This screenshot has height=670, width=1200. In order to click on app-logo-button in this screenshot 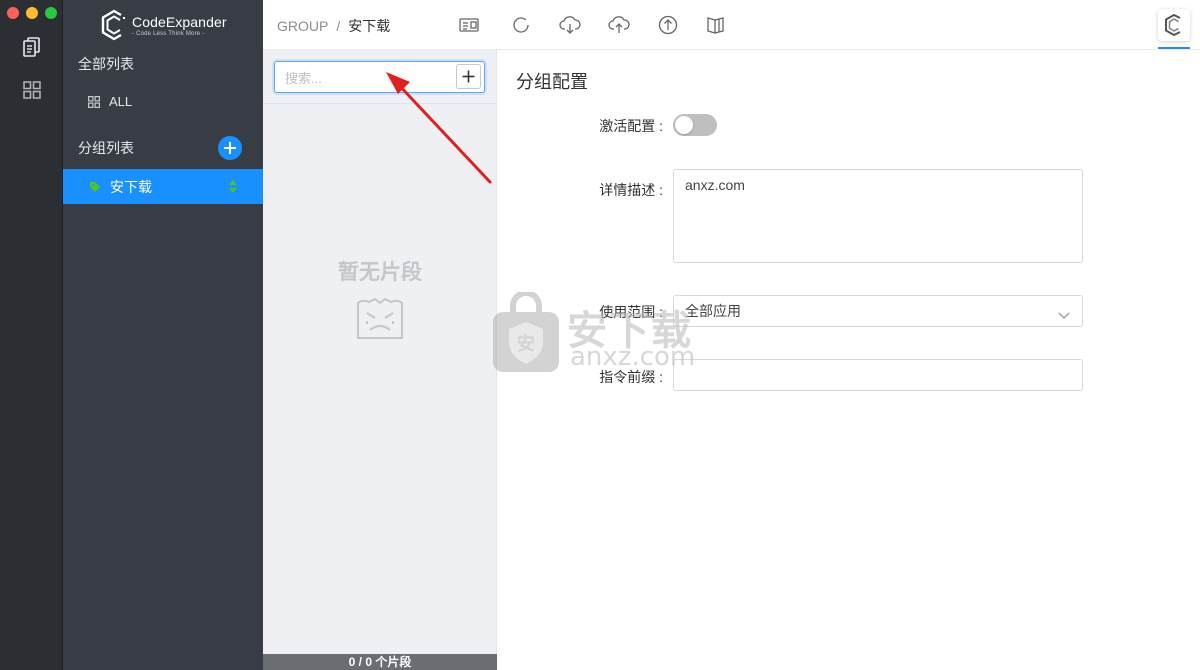, I will do `click(1174, 25)`.